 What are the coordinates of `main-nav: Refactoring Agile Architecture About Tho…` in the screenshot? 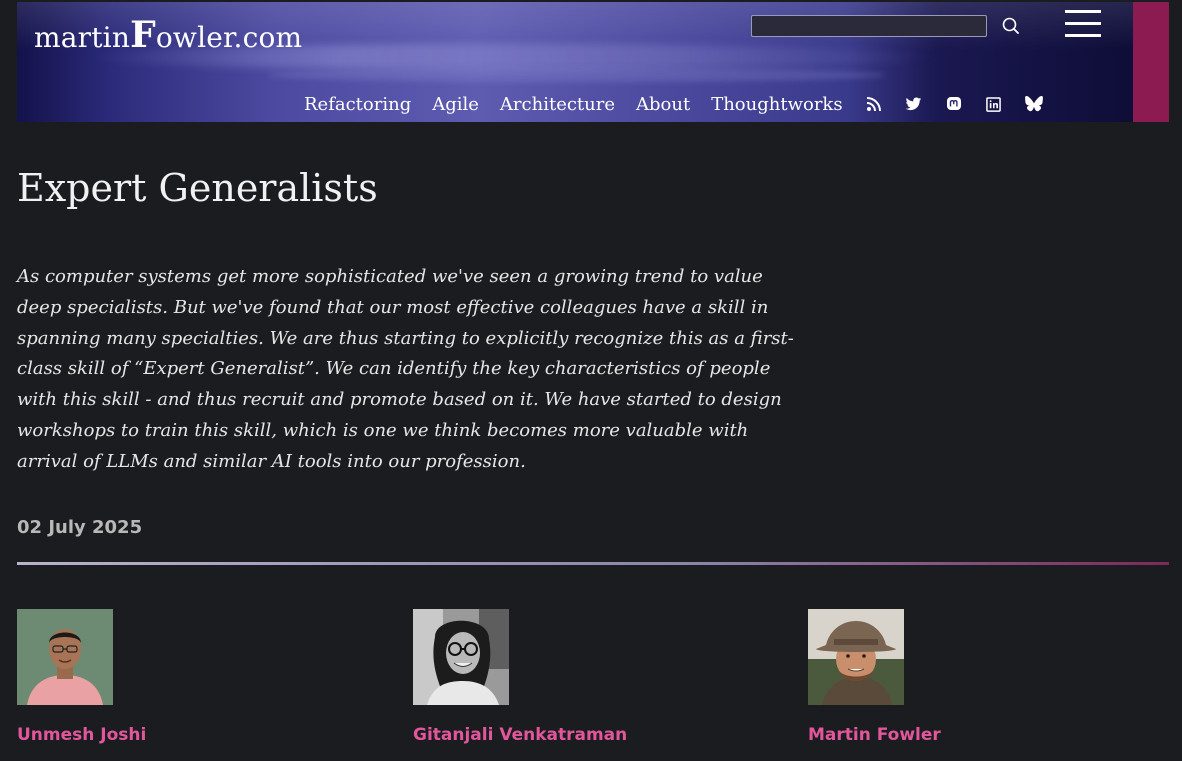 It's located at (684, 104).